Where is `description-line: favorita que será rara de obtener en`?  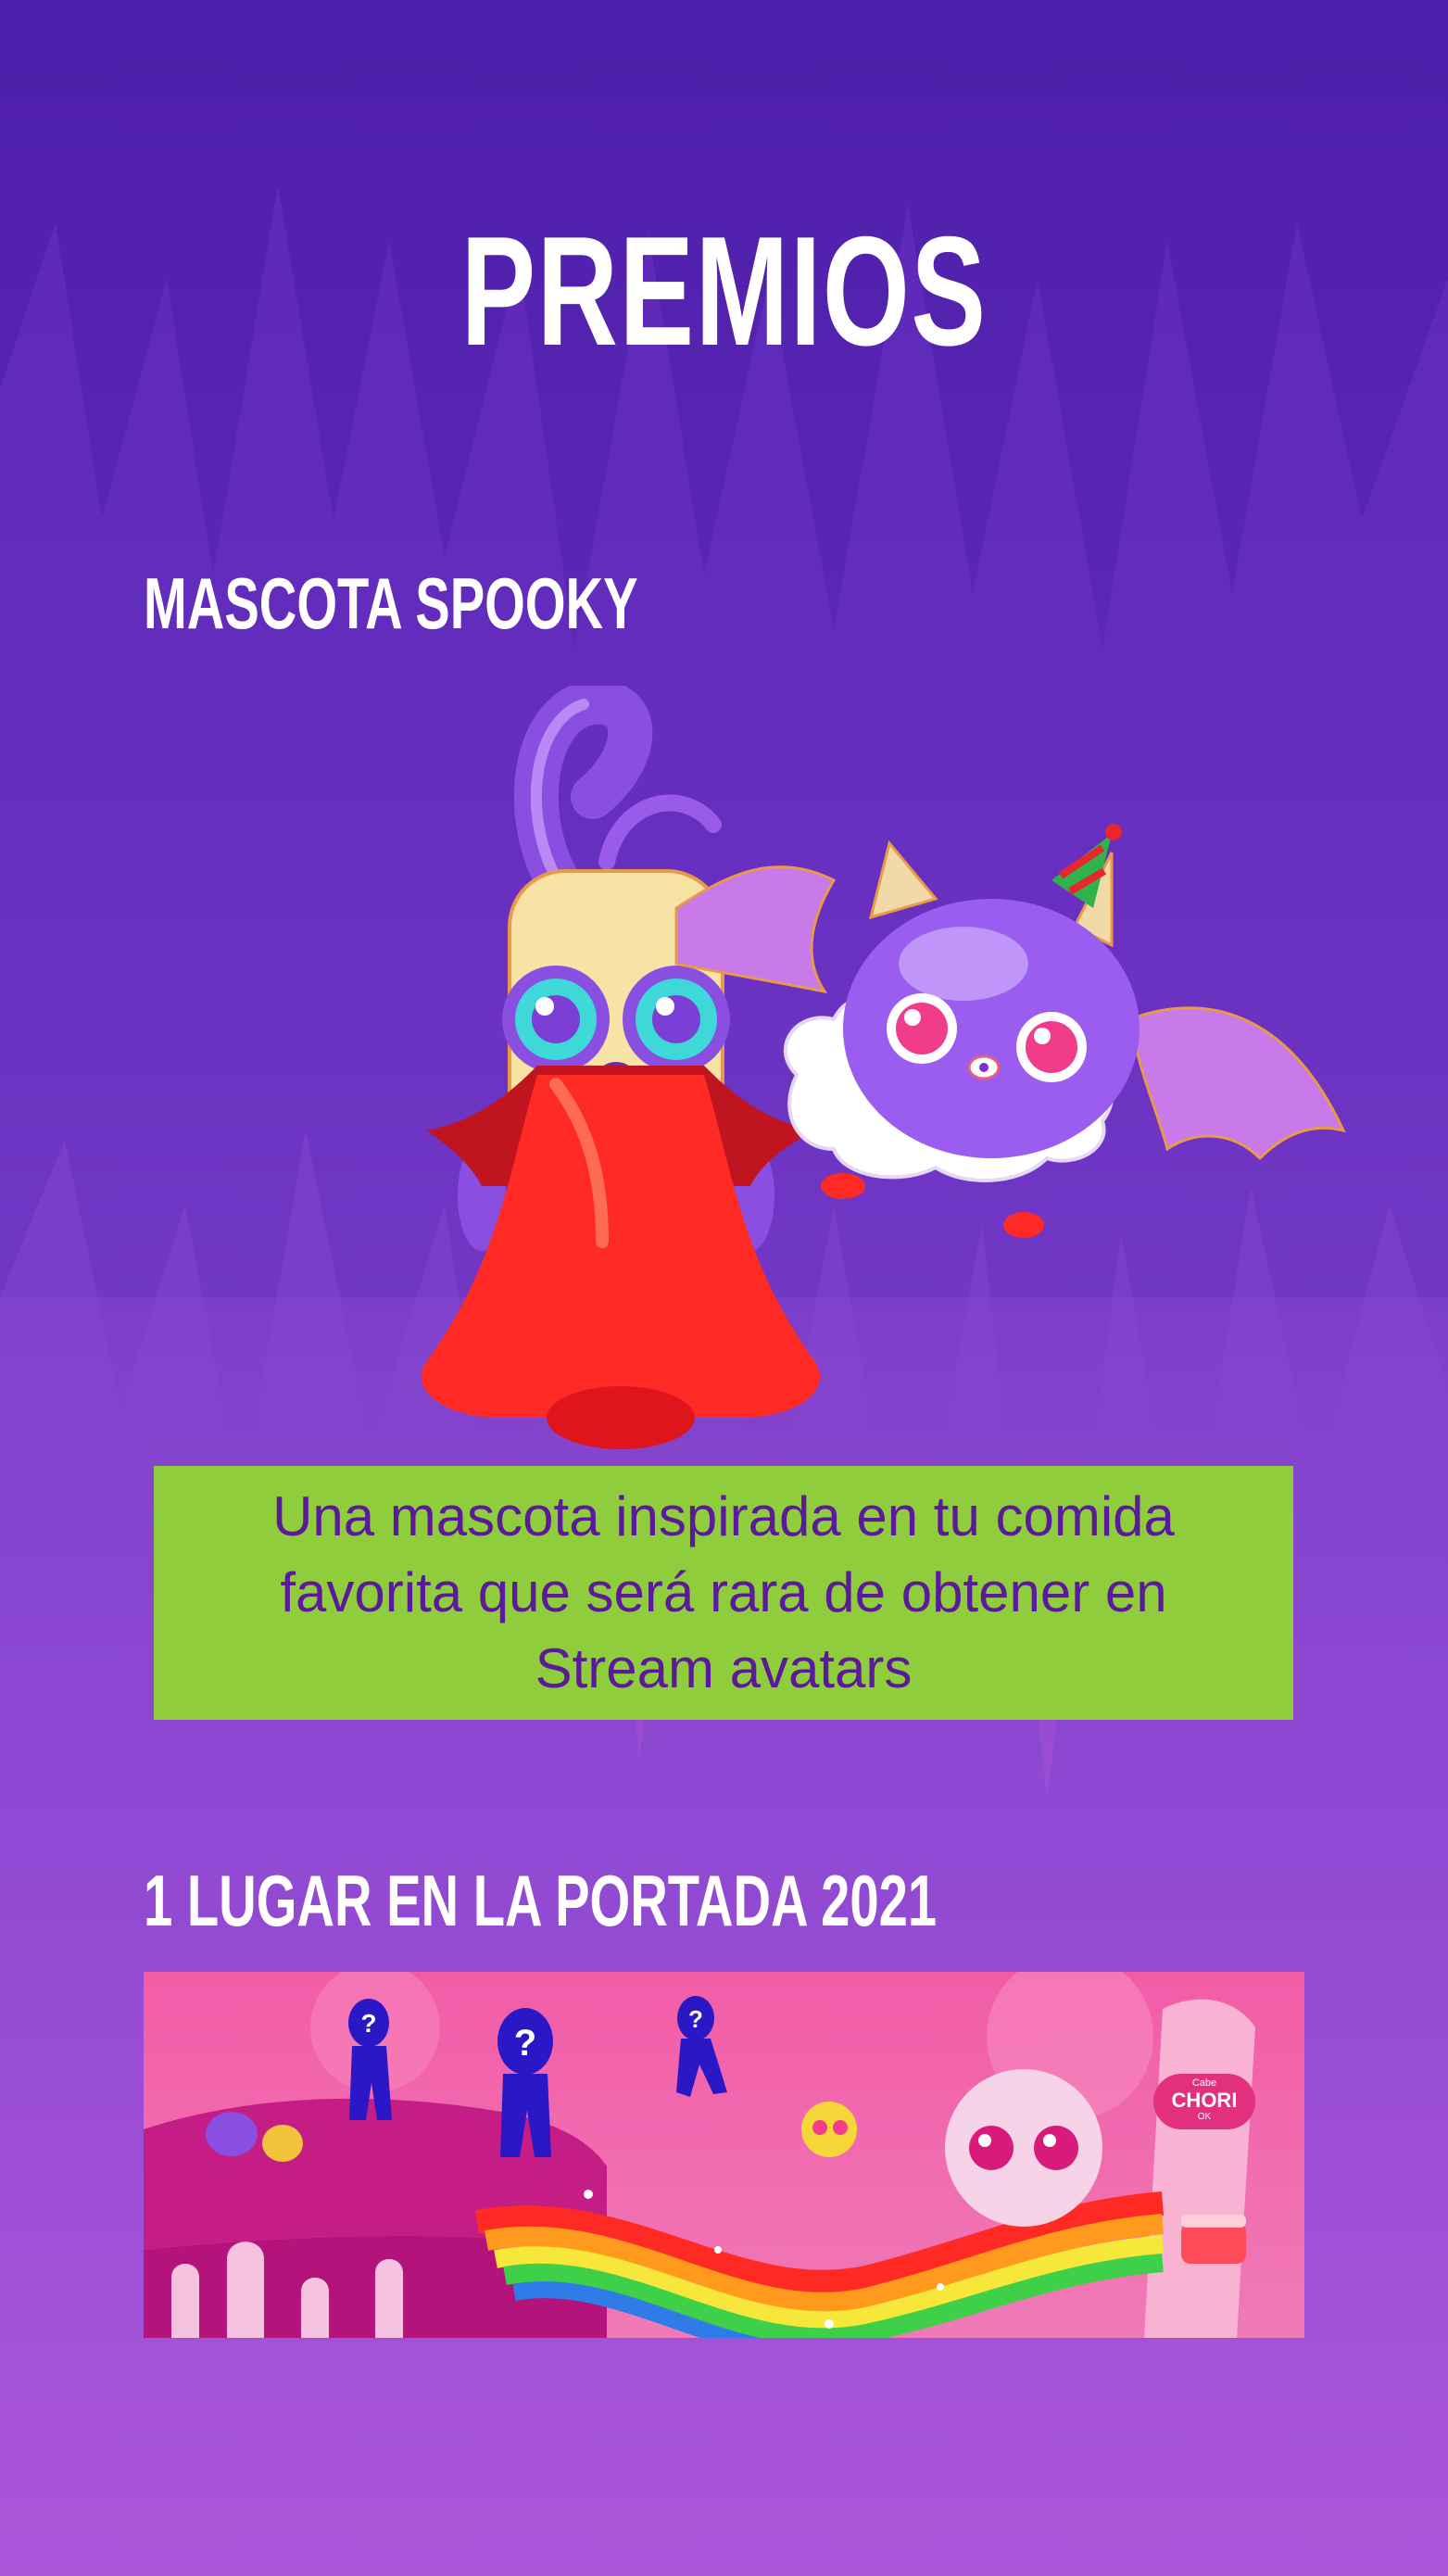
description-line: favorita que será rara de obtener en is located at coordinates (723, 1592).